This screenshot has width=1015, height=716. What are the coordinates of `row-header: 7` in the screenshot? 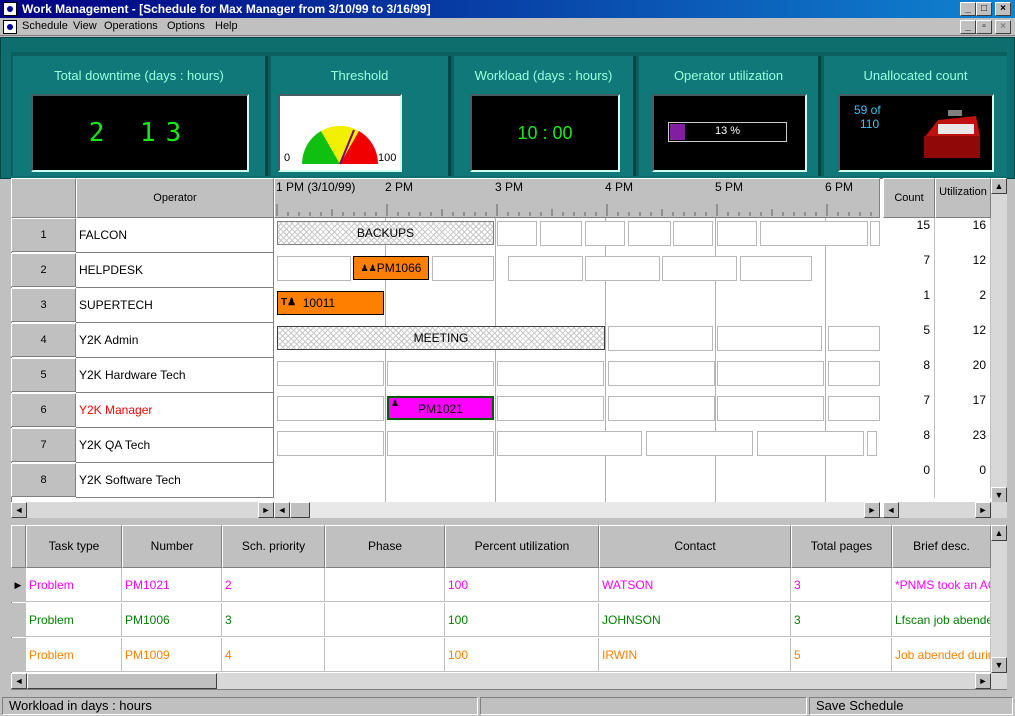 It's located at (43, 445).